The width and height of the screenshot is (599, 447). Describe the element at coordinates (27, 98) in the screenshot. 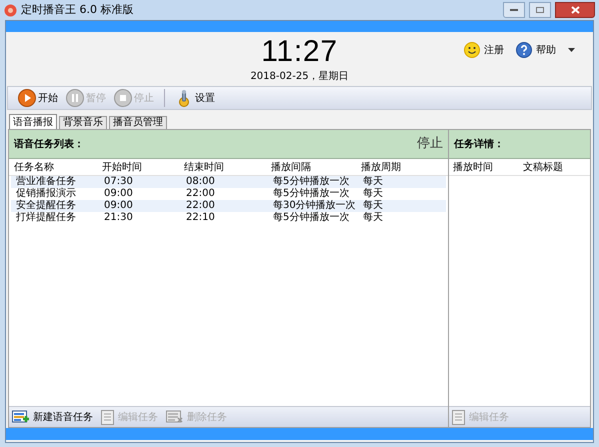

I see `play-icon` at that location.